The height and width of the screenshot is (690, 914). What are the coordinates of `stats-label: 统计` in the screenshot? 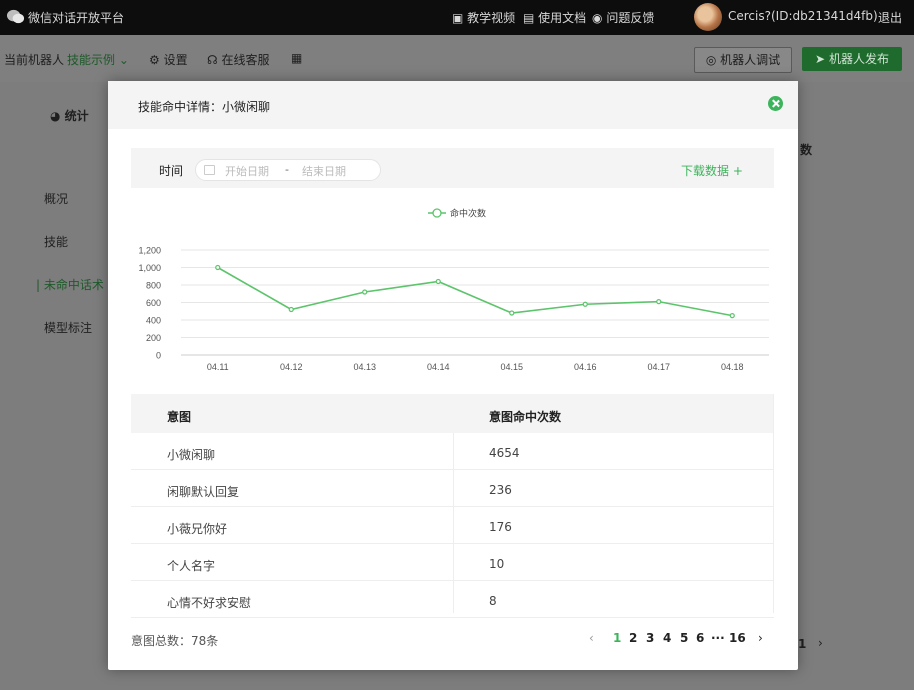 It's located at (76, 116).